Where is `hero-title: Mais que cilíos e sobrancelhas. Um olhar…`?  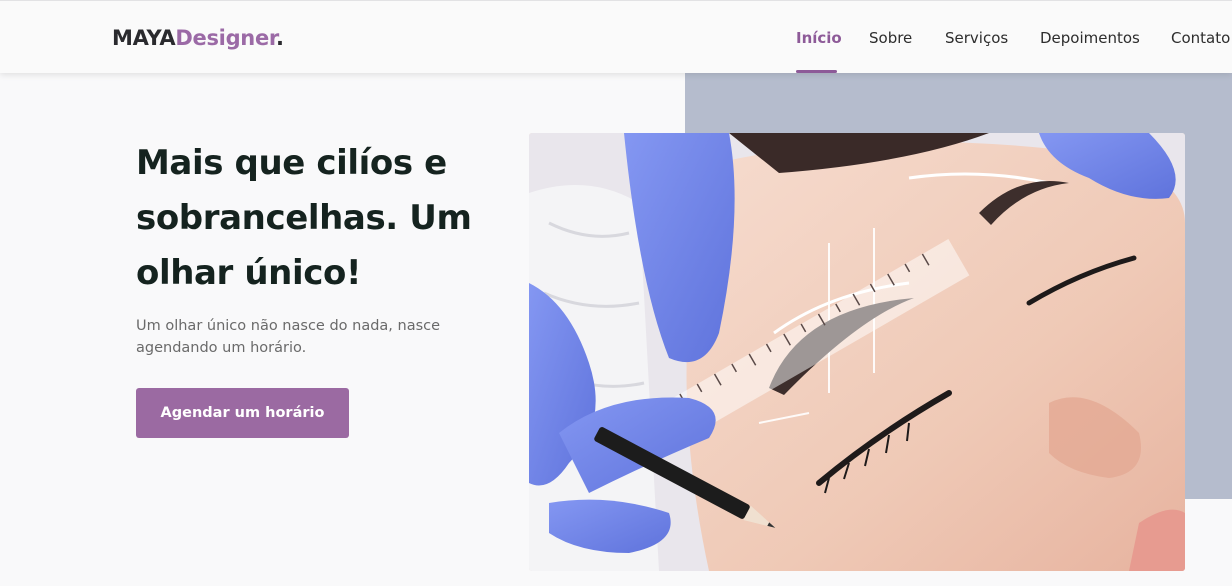
hero-title: Mais que cilíos e sobrancelhas. Um olhar… is located at coordinates (304, 218).